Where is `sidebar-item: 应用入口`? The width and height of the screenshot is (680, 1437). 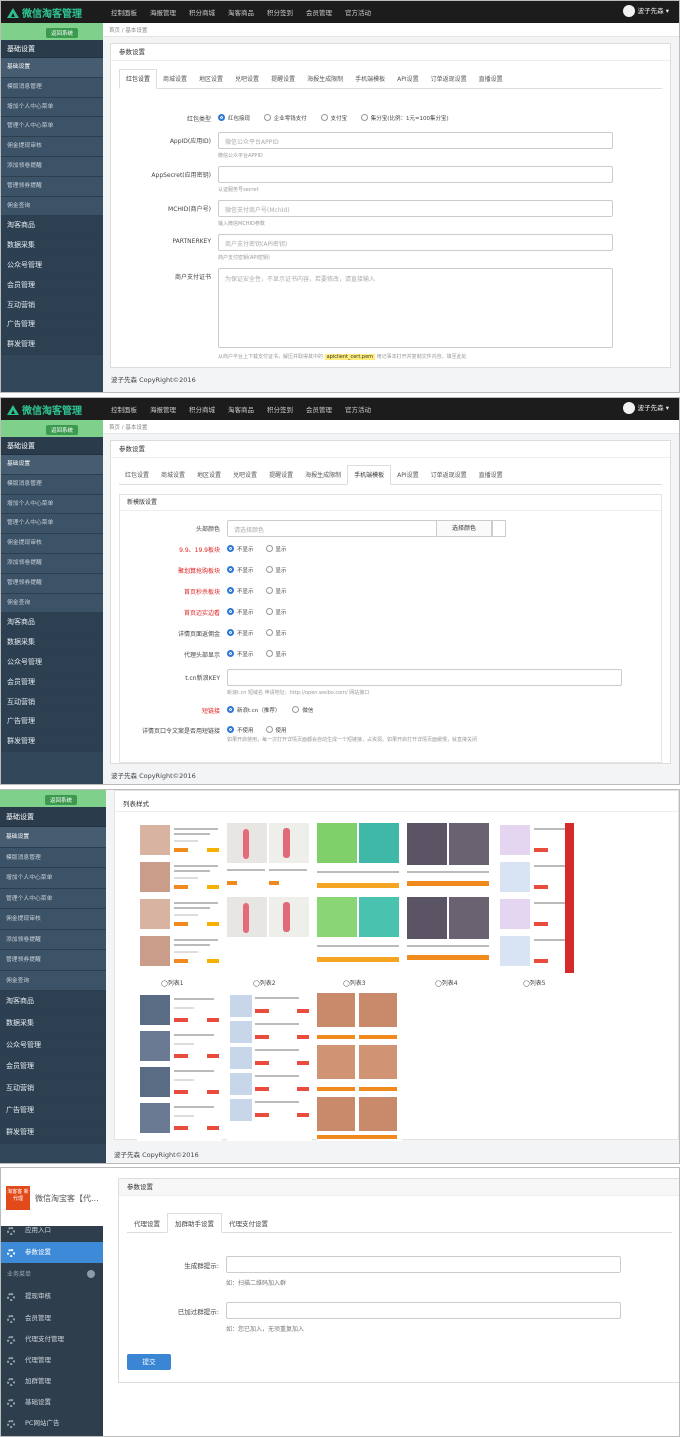
sidebar-item: 应用入口 is located at coordinates (52, 1230).